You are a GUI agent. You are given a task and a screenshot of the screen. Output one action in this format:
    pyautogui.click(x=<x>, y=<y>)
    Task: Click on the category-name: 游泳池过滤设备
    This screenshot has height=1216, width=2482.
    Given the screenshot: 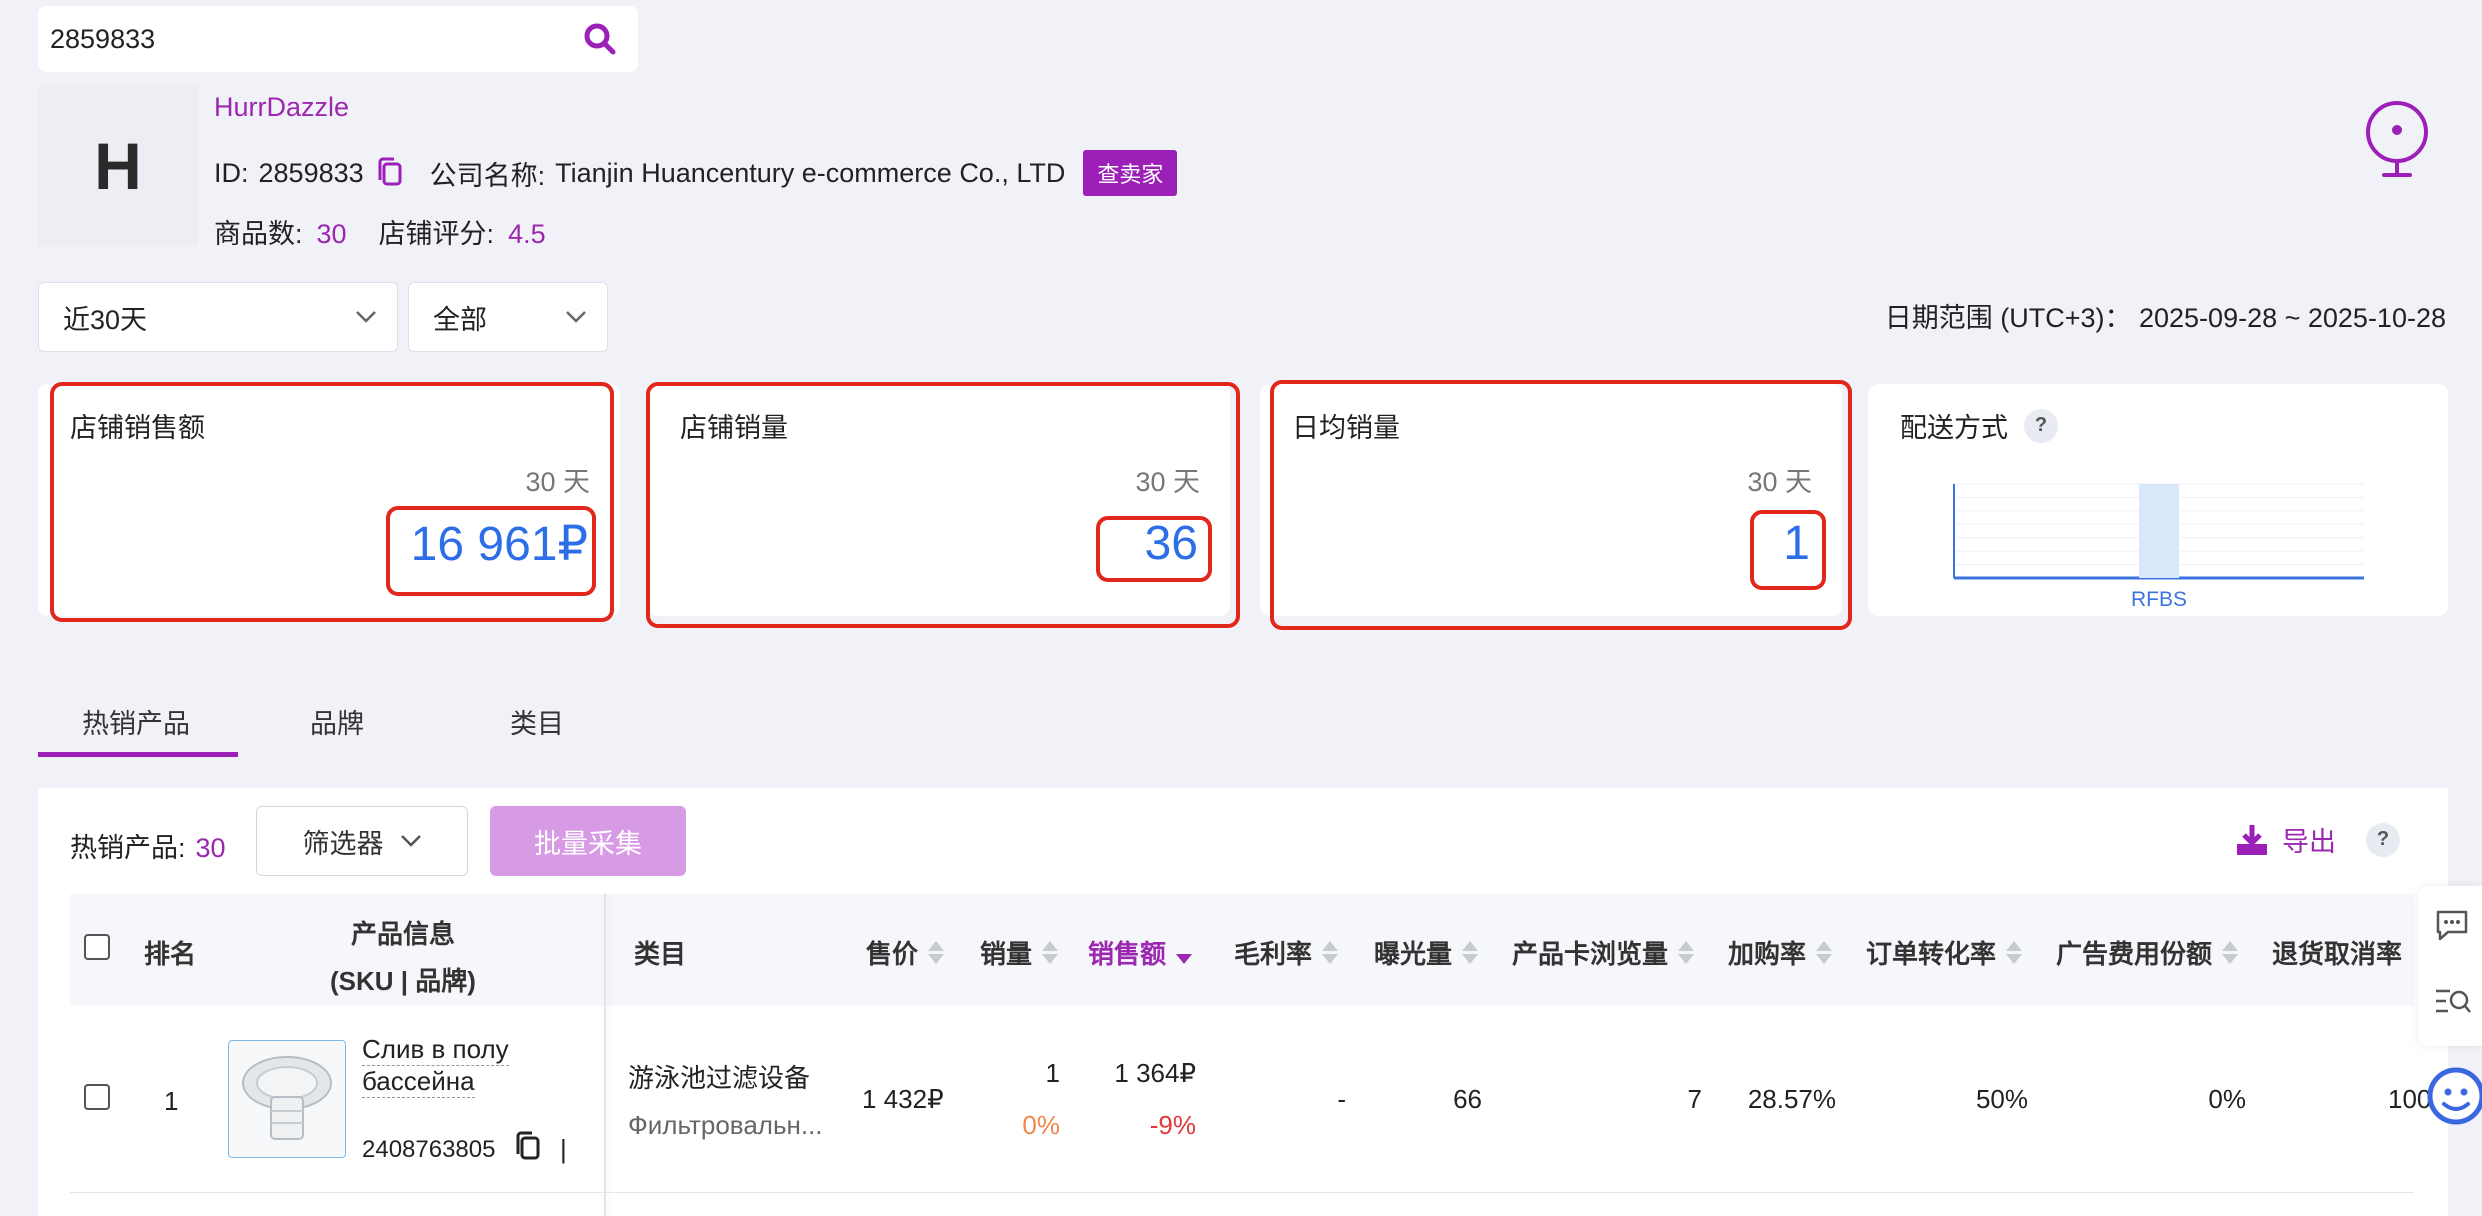 What is the action you would take?
    pyautogui.click(x=719, y=1078)
    